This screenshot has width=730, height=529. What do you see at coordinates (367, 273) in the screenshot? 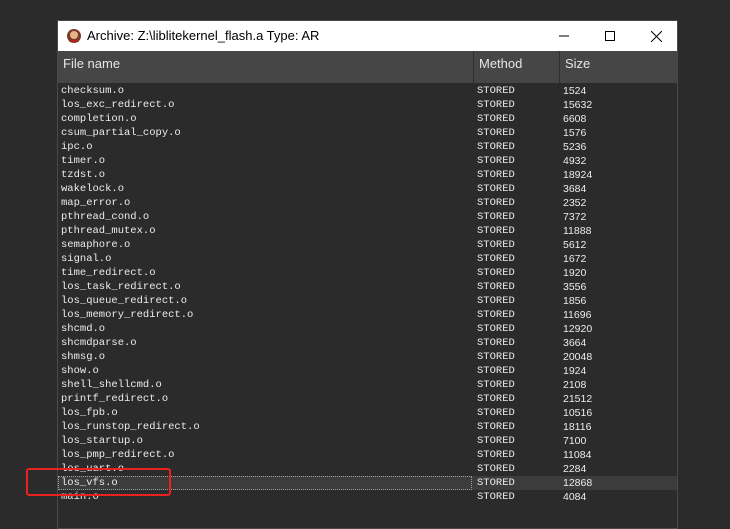
I see `file-row: time_redirect.o STORED 1920` at bounding box center [367, 273].